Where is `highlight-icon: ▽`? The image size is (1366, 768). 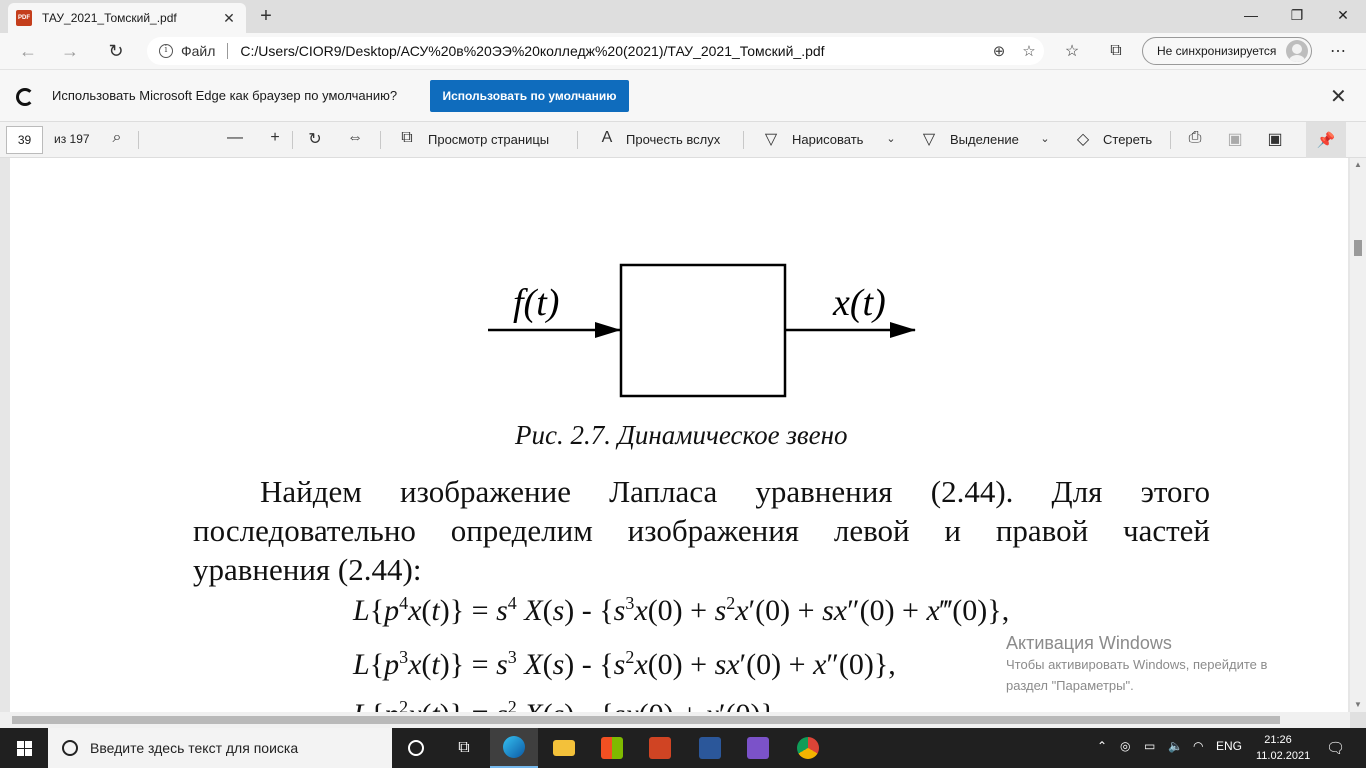
highlight-icon: ▽ is located at coordinates (929, 139).